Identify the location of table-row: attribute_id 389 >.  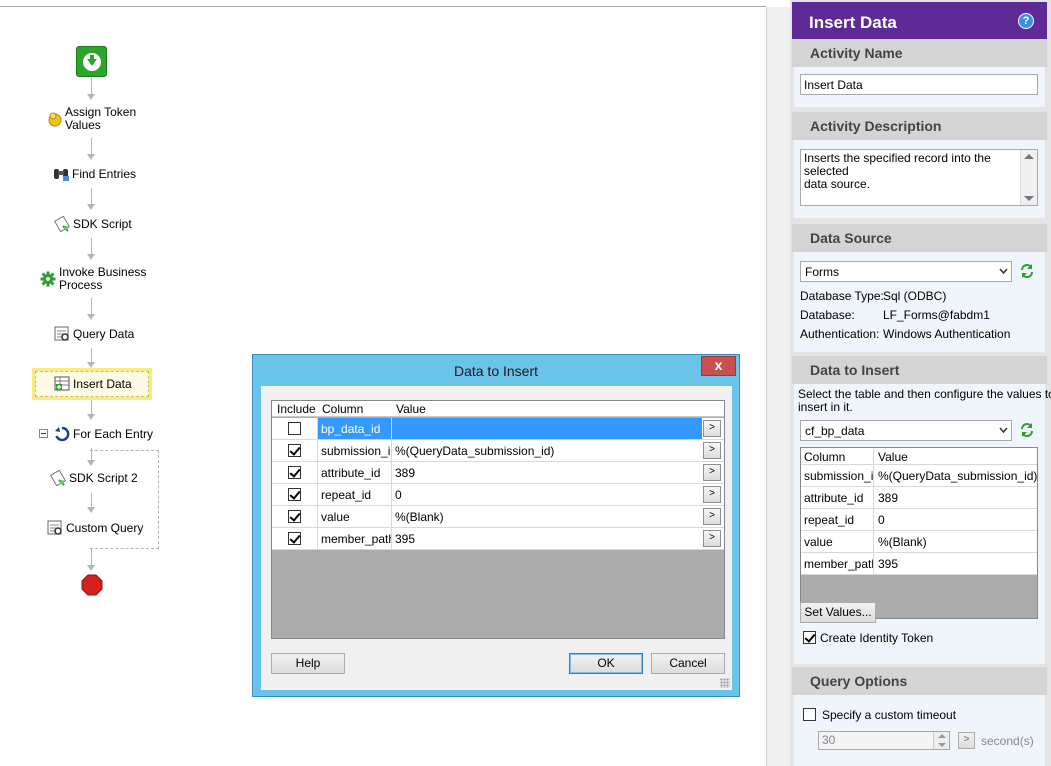
(498, 473).